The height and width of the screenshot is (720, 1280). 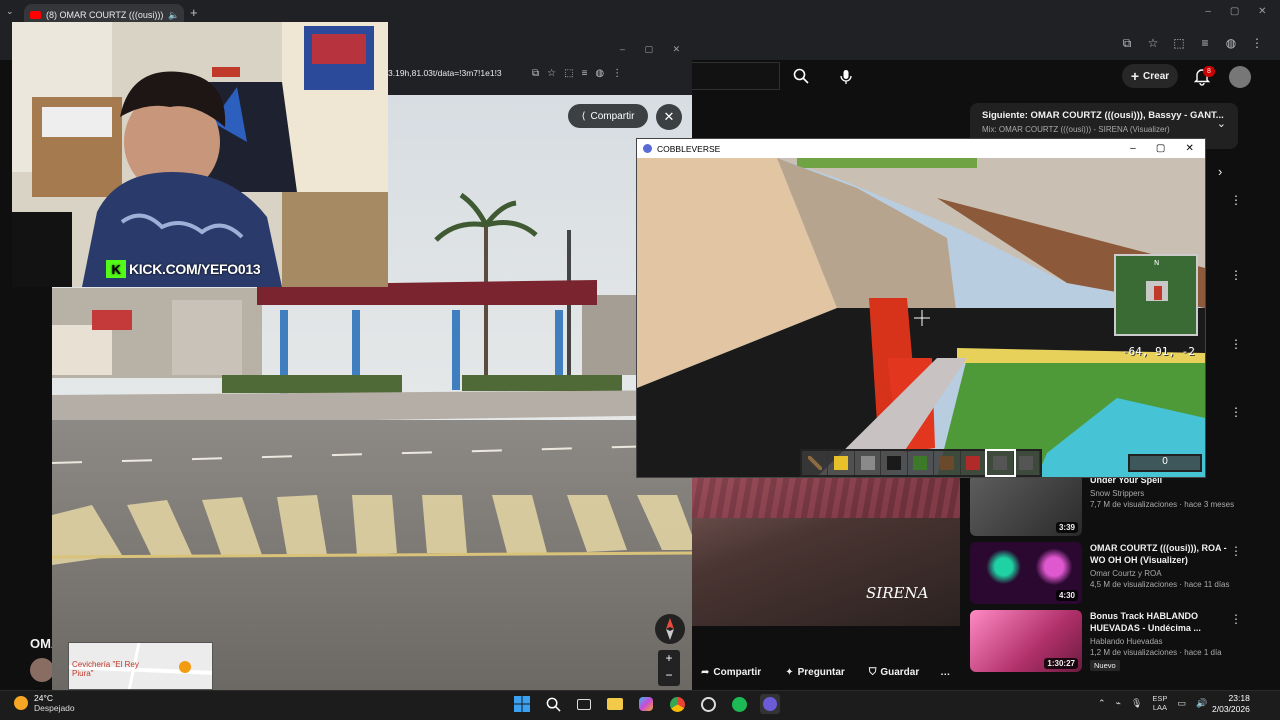 I want to click on account-avatar, so click(x=1240, y=77).